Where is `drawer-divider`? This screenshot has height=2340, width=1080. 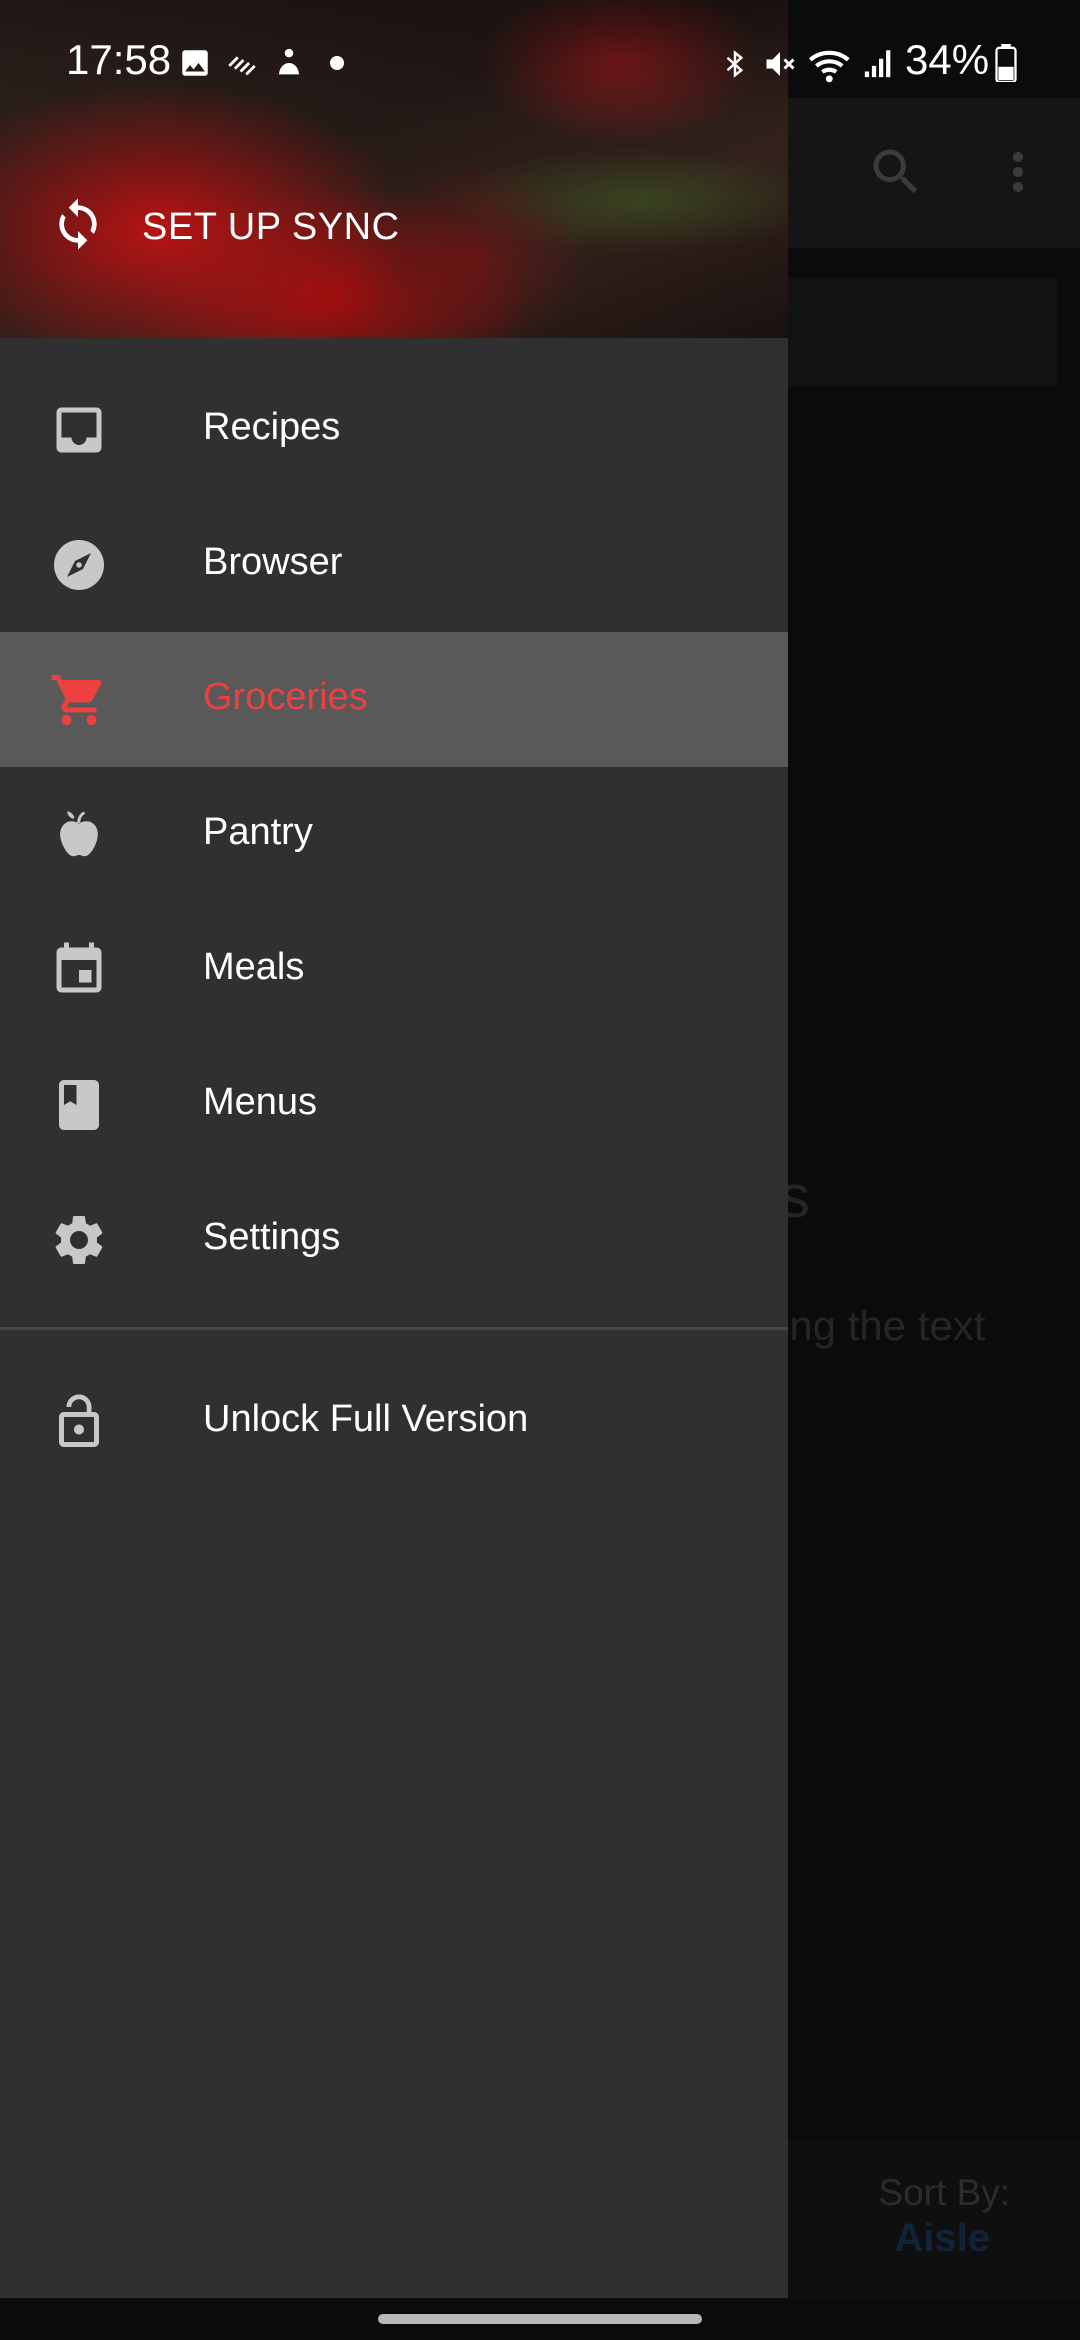 drawer-divider is located at coordinates (394, 1328).